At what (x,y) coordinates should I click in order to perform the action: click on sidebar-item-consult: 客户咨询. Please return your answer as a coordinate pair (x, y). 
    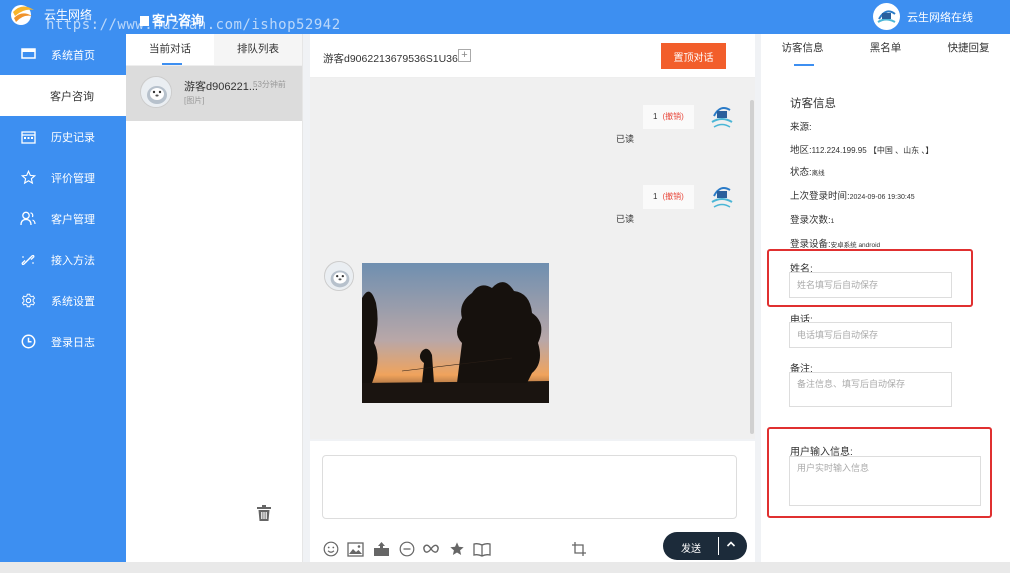
    Looking at the image, I should click on (63, 95).